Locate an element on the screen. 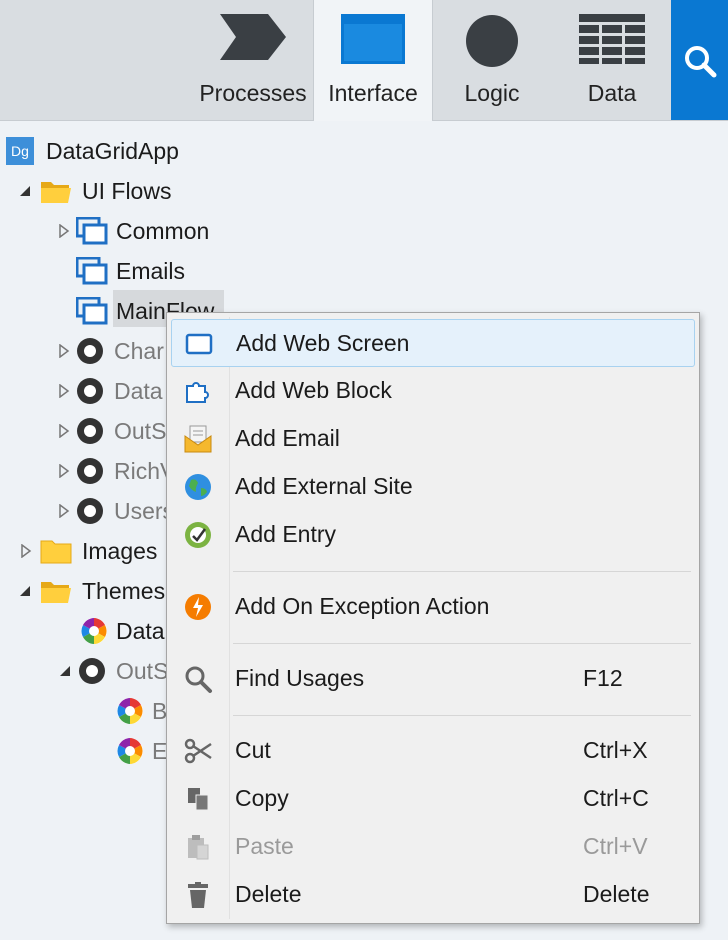 This screenshot has width=728, height=940. web-screen-icon is located at coordinates (199, 344).